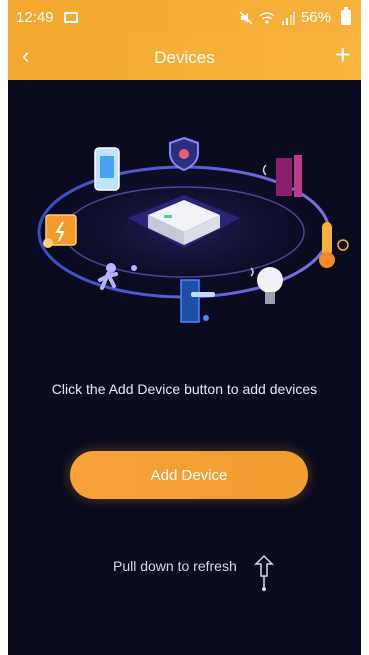 This screenshot has height=655, width=369. Describe the element at coordinates (71, 17) in the screenshot. I see `gallery-icon` at that location.